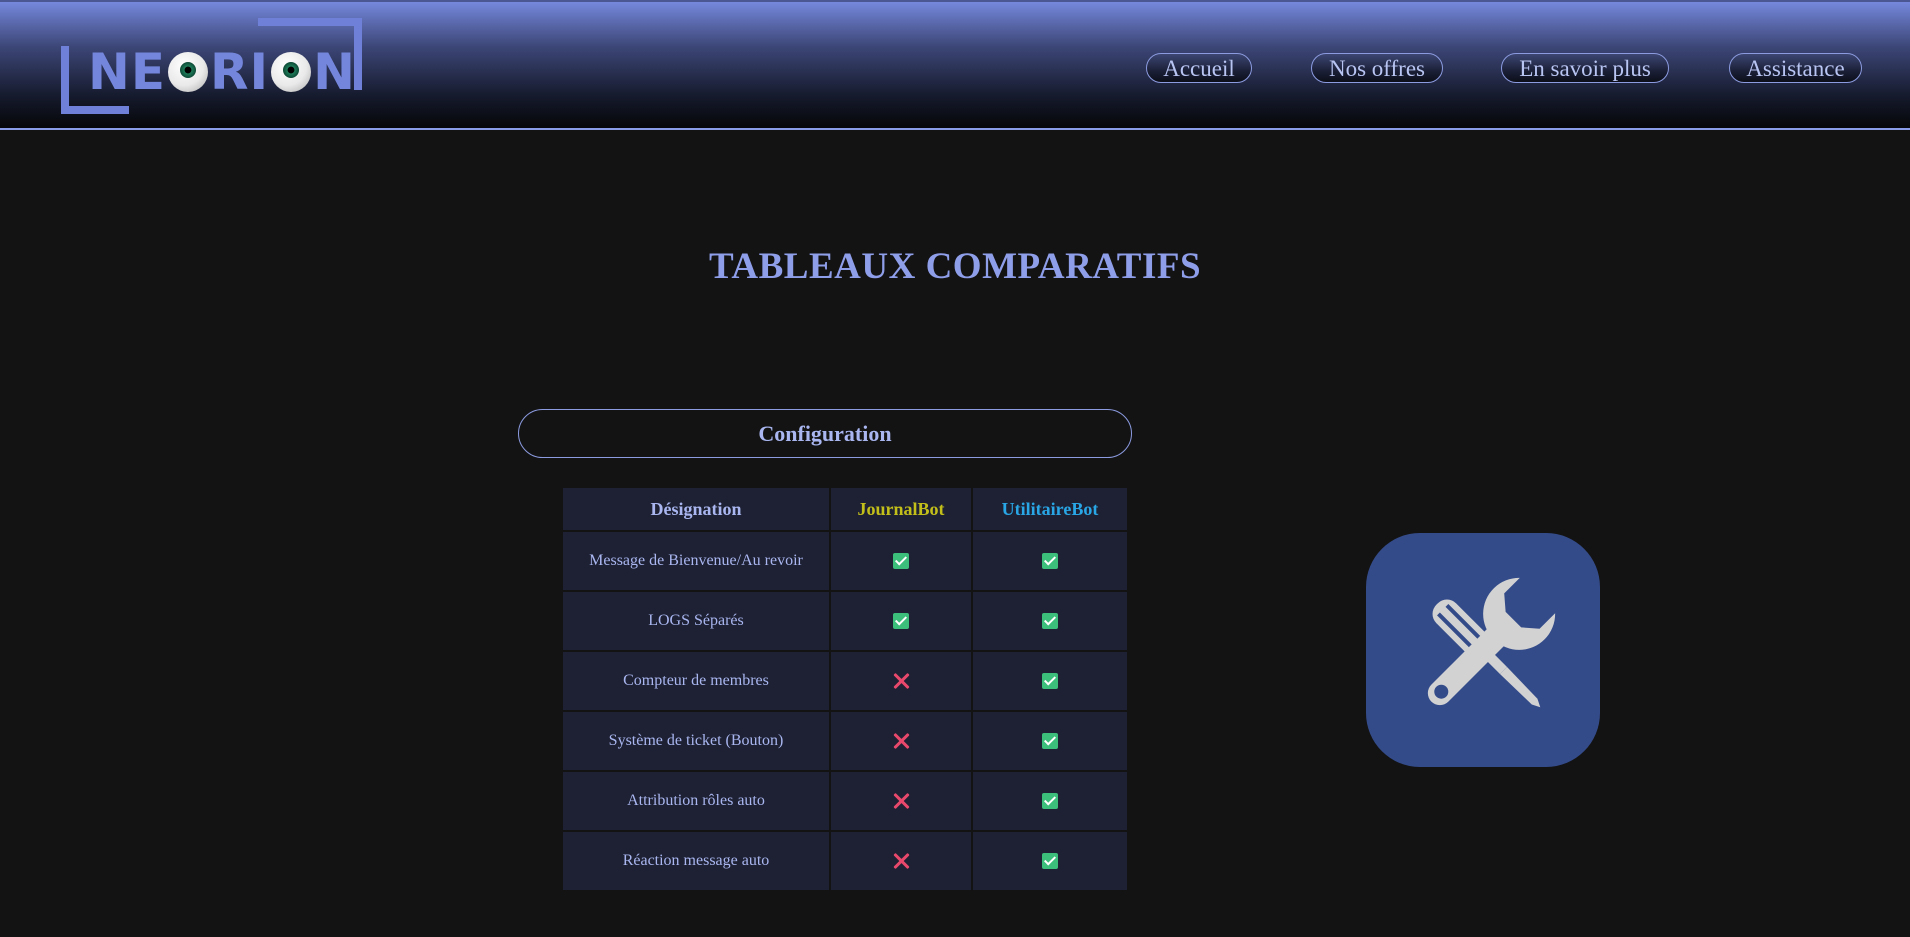  Describe the element at coordinates (696, 561) in the screenshot. I see `feature-label: Message de Bienvenue/Au revoir` at that location.